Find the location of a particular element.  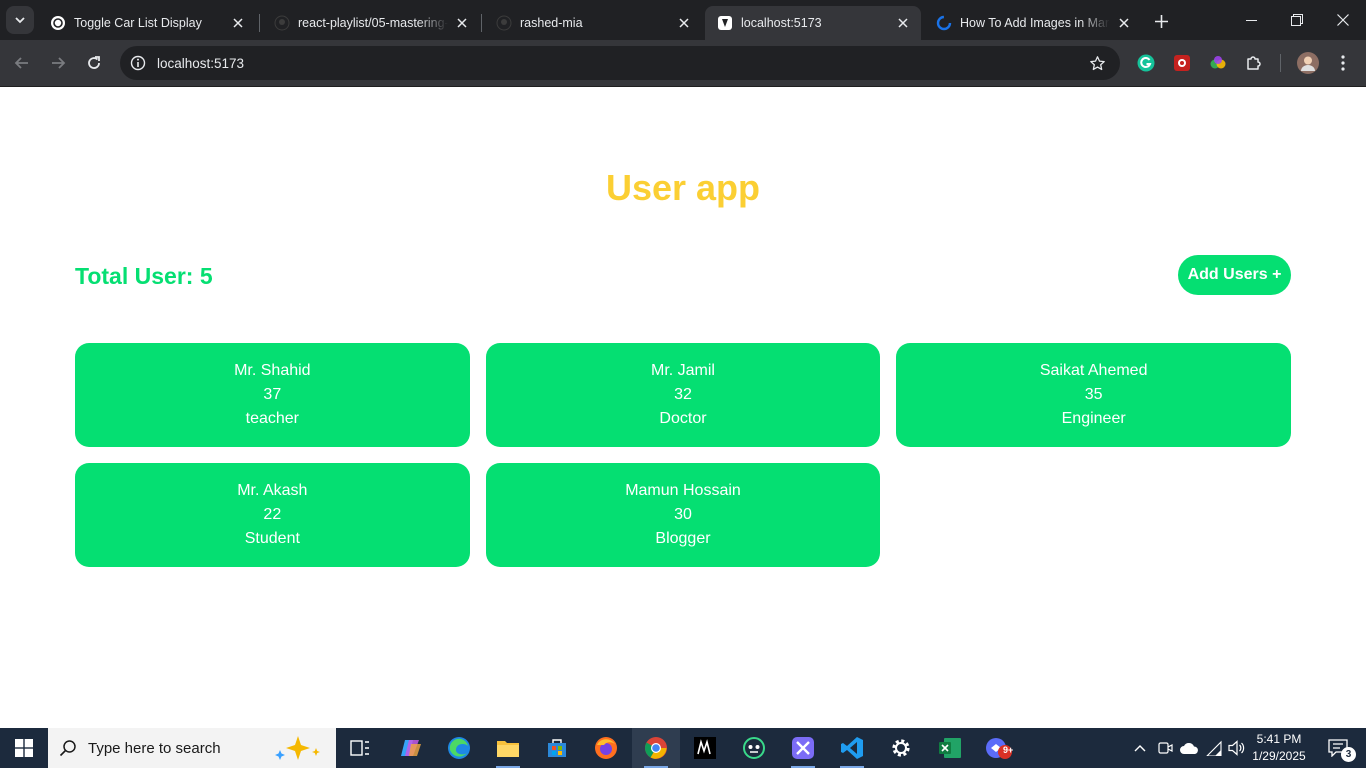

tab-title: Toggle Car List Display is located at coordinates (138, 23).